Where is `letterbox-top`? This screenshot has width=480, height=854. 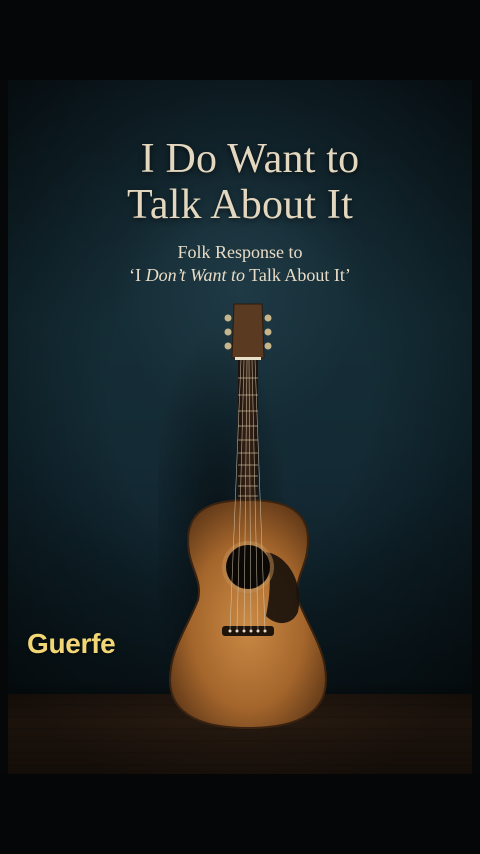
letterbox-top is located at coordinates (240, 40).